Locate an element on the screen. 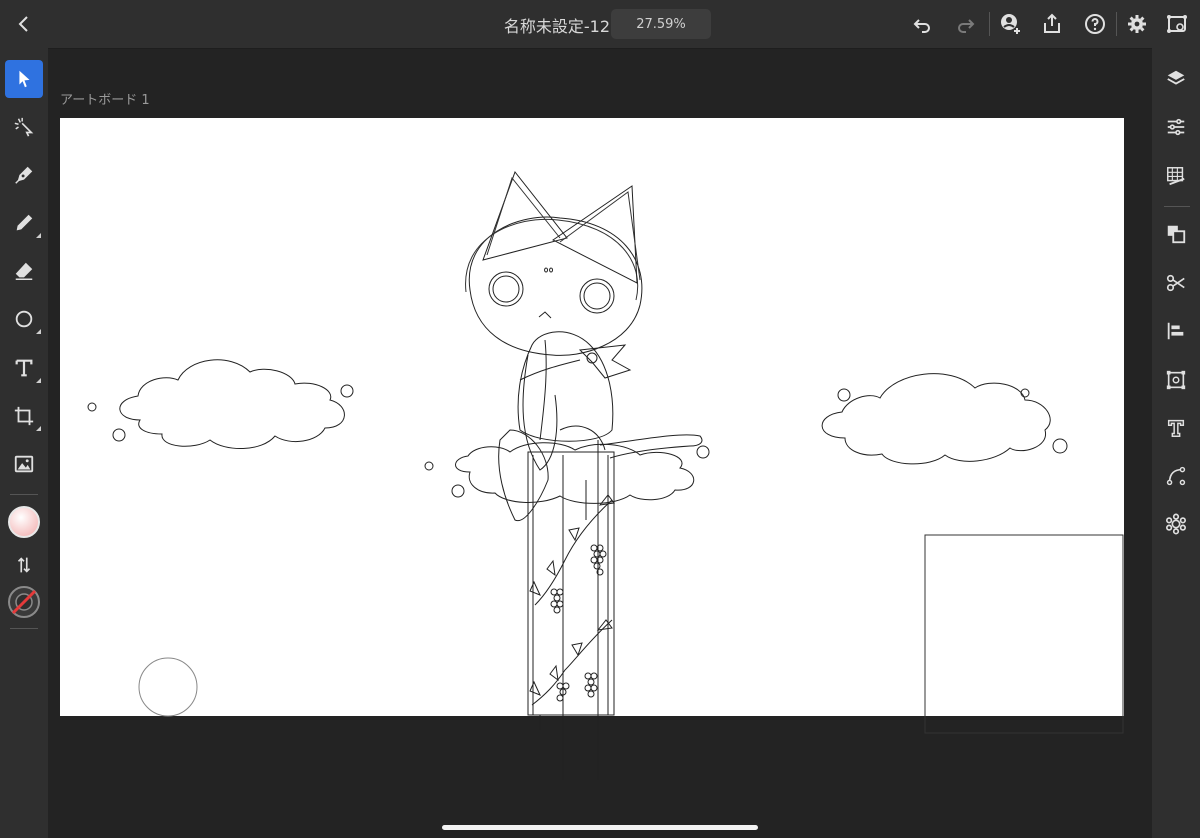  image-icon is located at coordinates (24, 464).